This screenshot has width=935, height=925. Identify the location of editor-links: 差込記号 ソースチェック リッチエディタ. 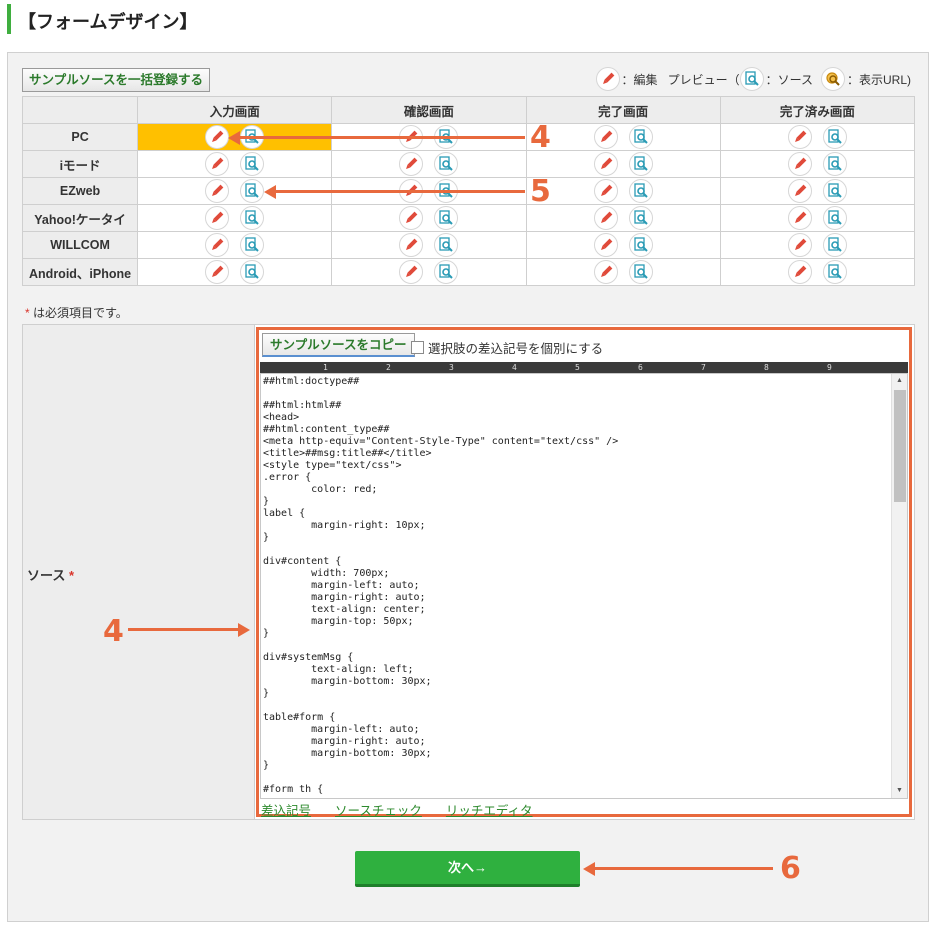
(397, 809).